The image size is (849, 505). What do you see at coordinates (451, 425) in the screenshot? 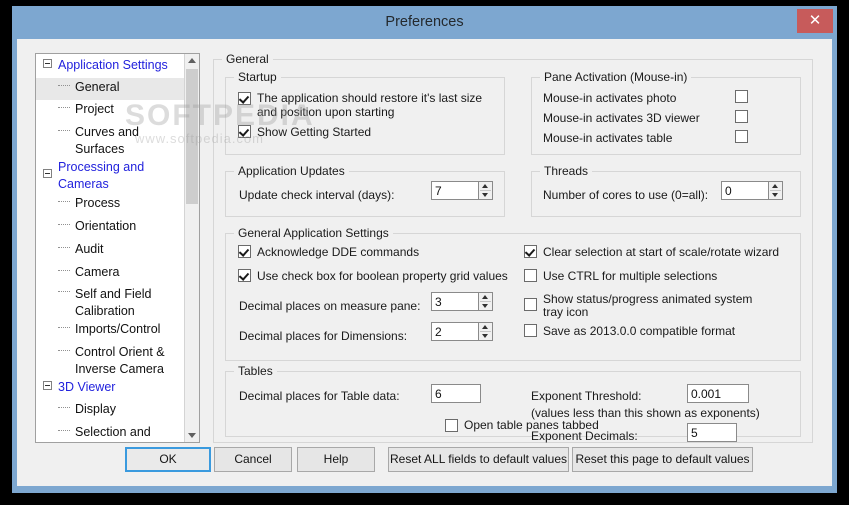
I see `open-table-panes-tabbed-checkbox` at bounding box center [451, 425].